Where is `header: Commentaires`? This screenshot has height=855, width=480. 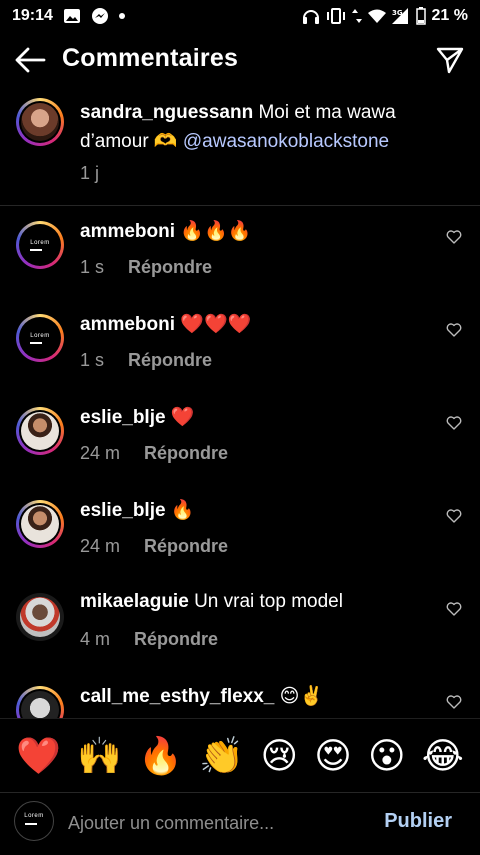 header: Commentaires is located at coordinates (240, 60).